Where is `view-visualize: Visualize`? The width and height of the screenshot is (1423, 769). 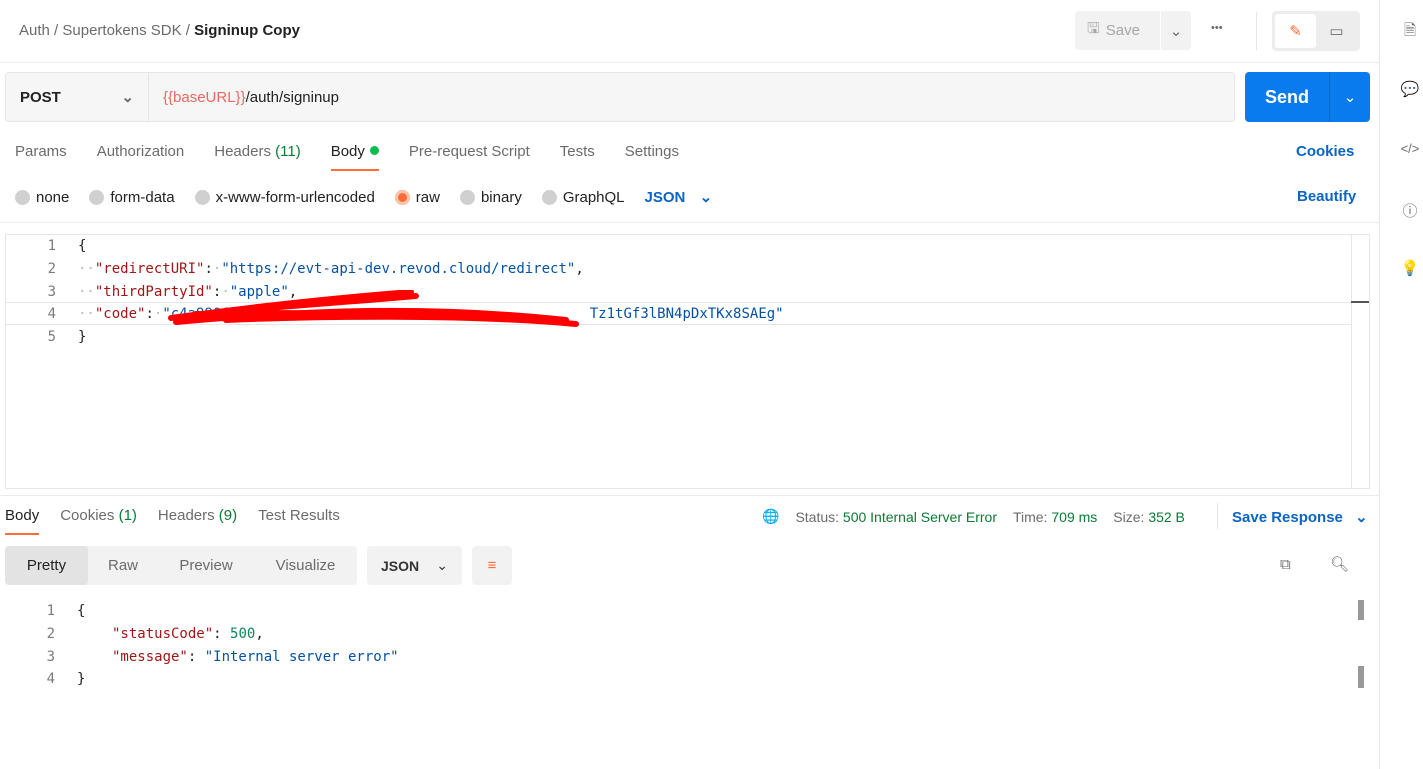
view-visualize: Visualize is located at coordinates (305, 565).